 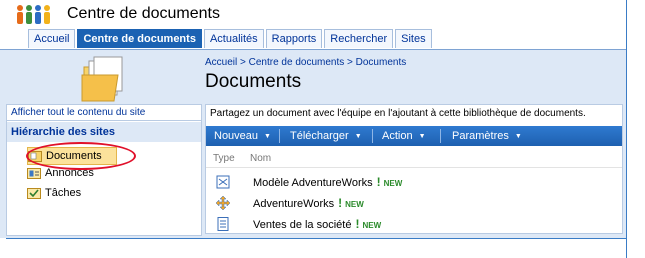 I want to click on row-name-link: Modèle AdventureWorks! NEW, so click(x=327, y=183).